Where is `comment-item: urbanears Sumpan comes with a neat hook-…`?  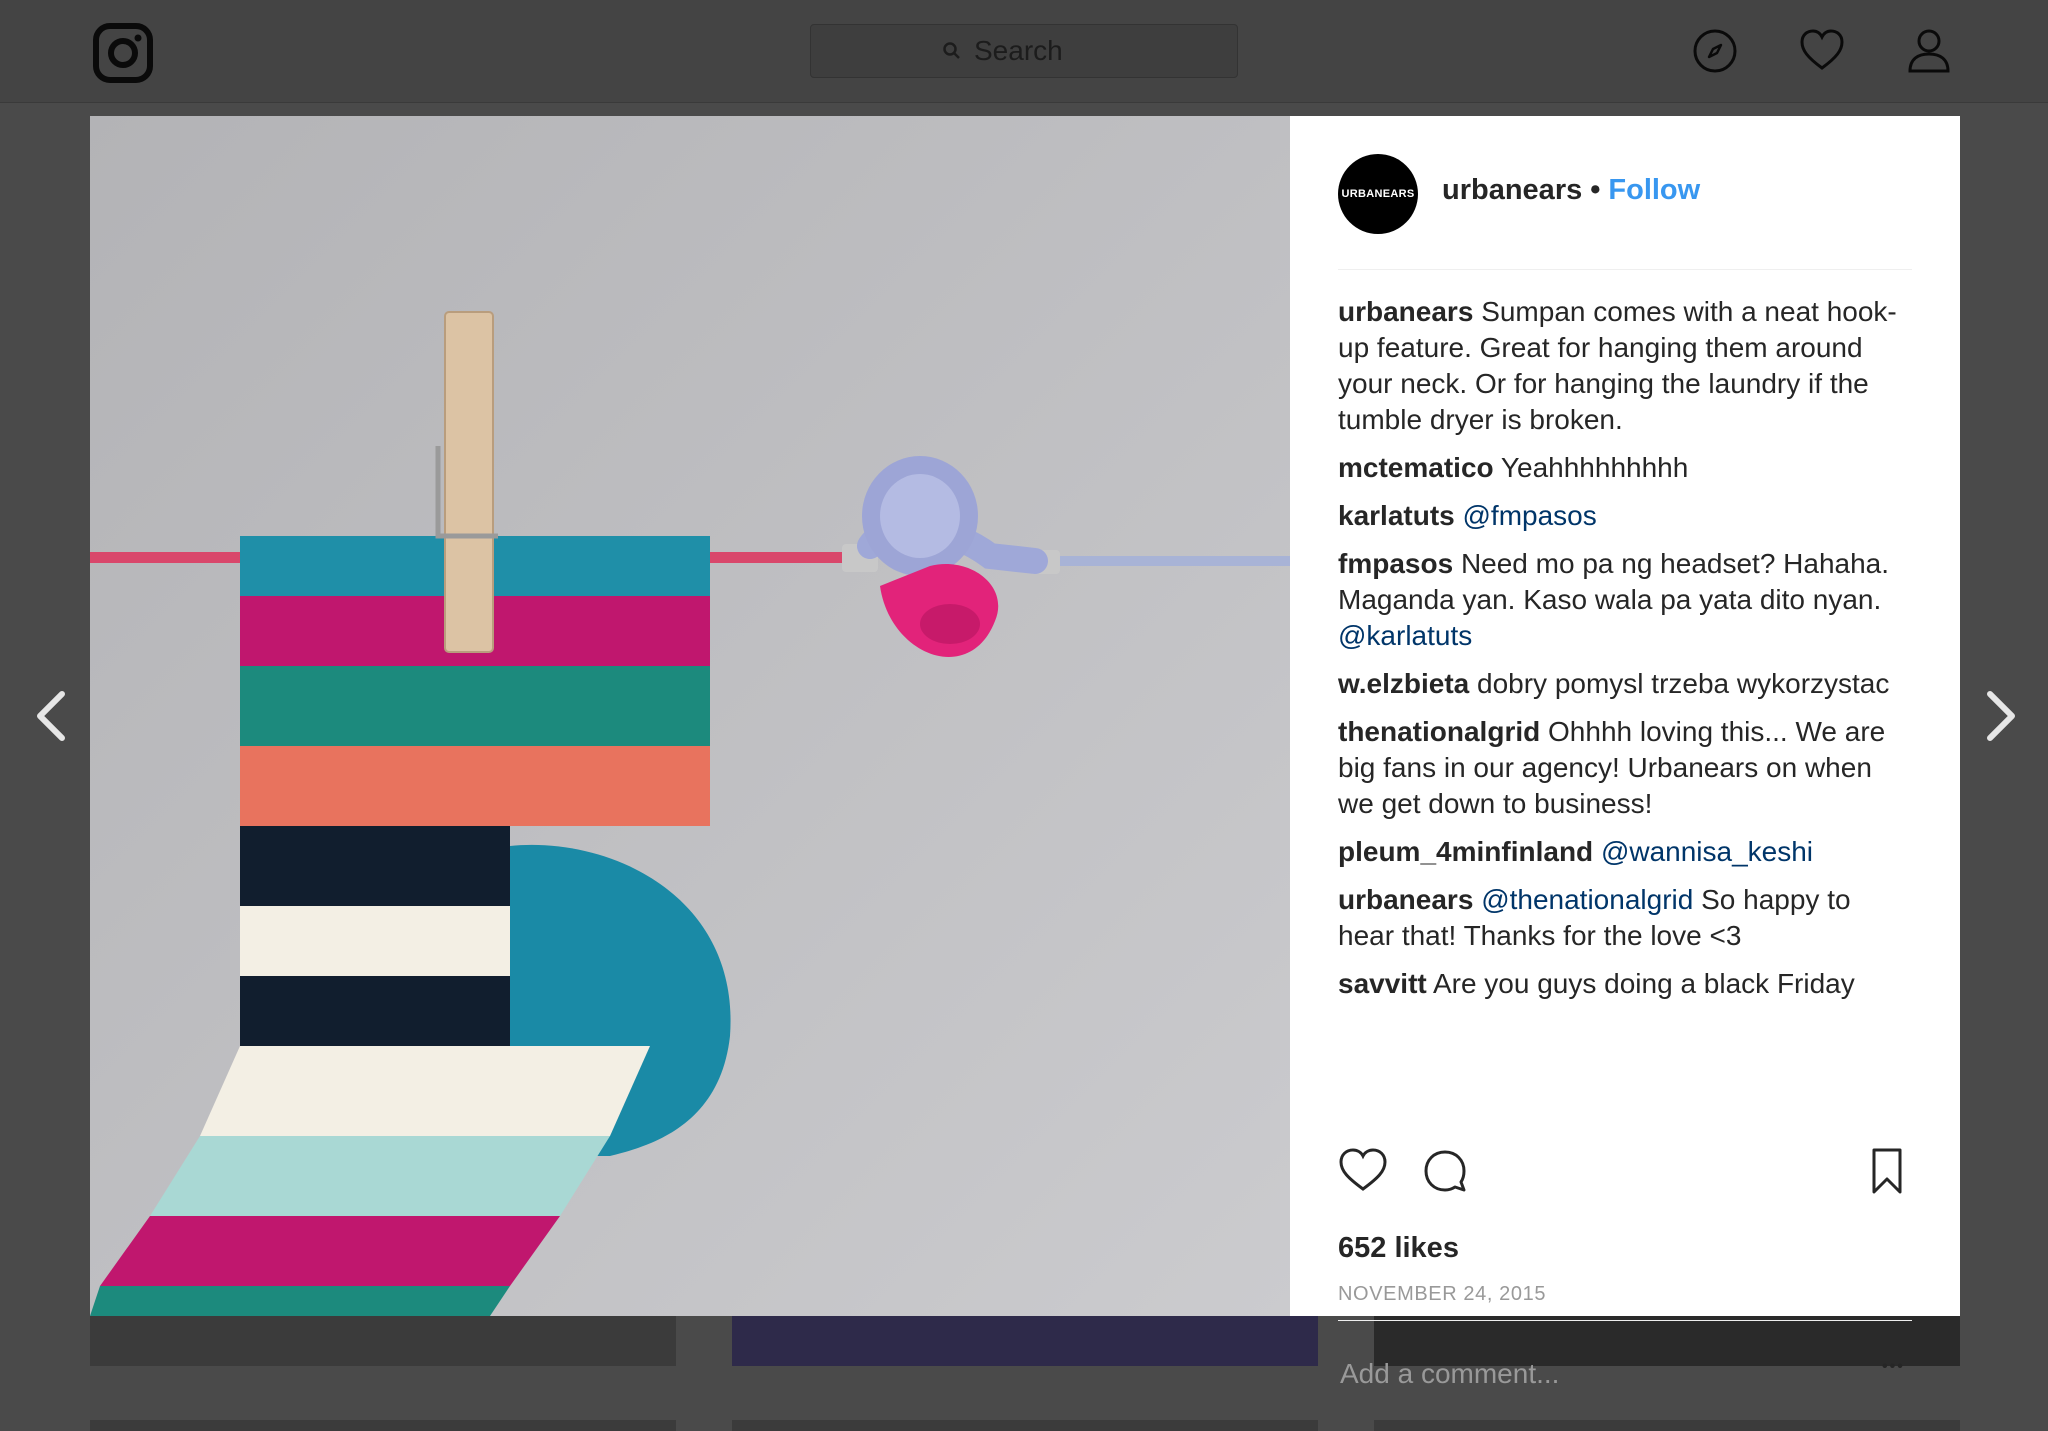 comment-item: urbanears Sumpan comes with a neat hook-… is located at coordinates (1625, 366).